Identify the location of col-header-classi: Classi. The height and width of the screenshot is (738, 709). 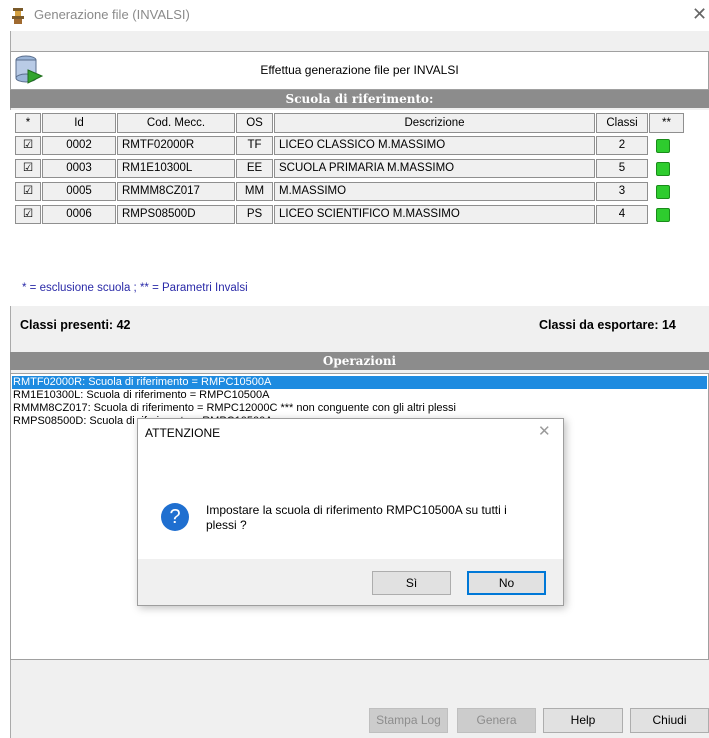
(622, 123).